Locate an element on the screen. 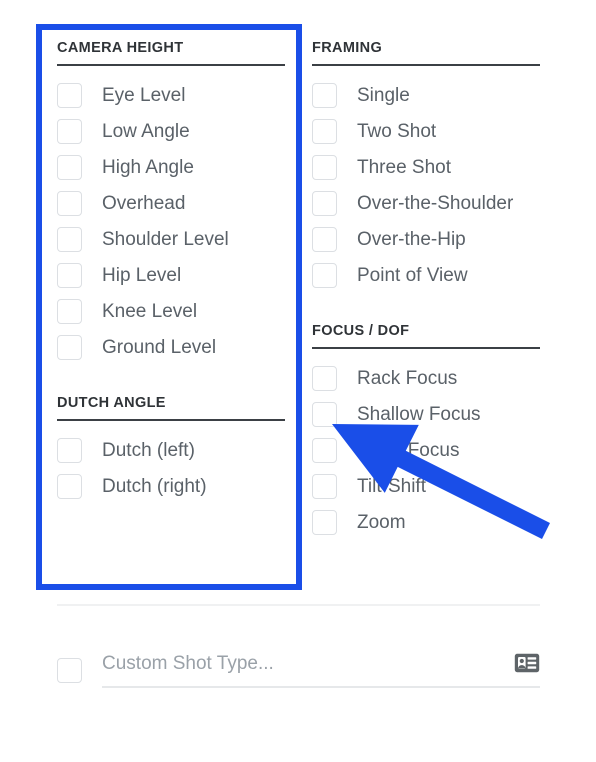 The height and width of the screenshot is (762, 596). option-label-deep-focus: Deep Focus is located at coordinates (408, 450).